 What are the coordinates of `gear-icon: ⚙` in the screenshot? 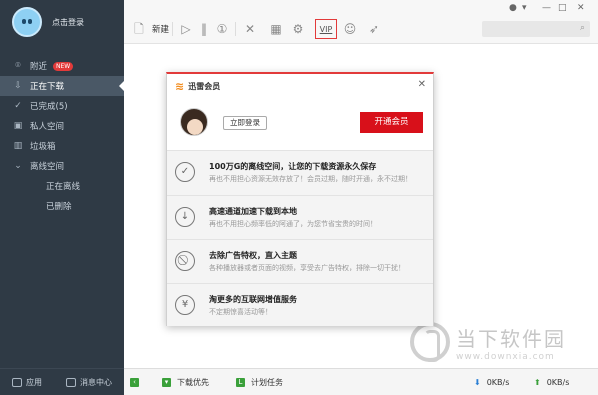 It's located at (298, 29).